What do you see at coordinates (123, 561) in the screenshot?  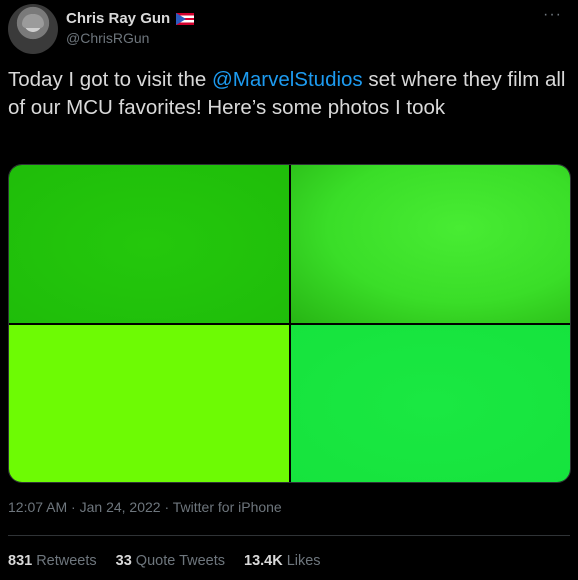 I see `quote-tweets-count: 33` at bounding box center [123, 561].